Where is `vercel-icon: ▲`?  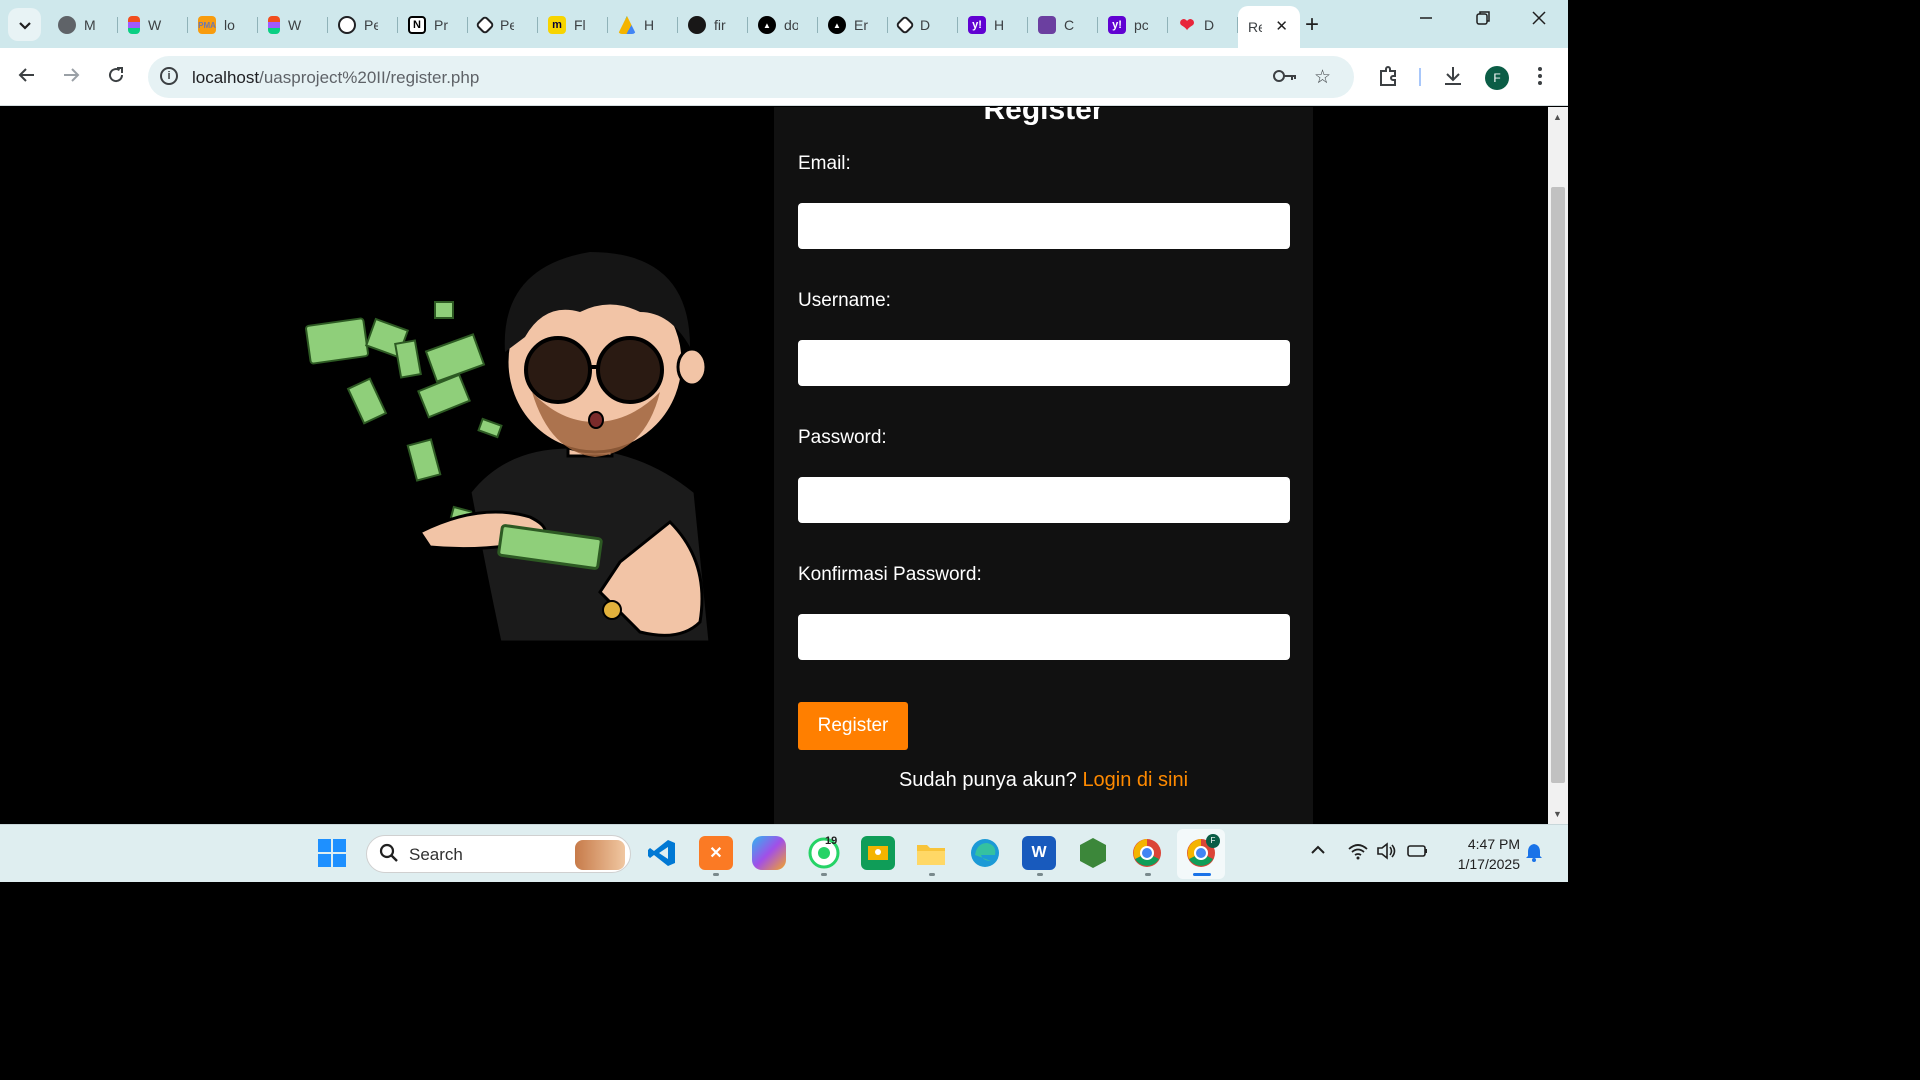
vercel-icon: ▲ is located at coordinates (767, 25).